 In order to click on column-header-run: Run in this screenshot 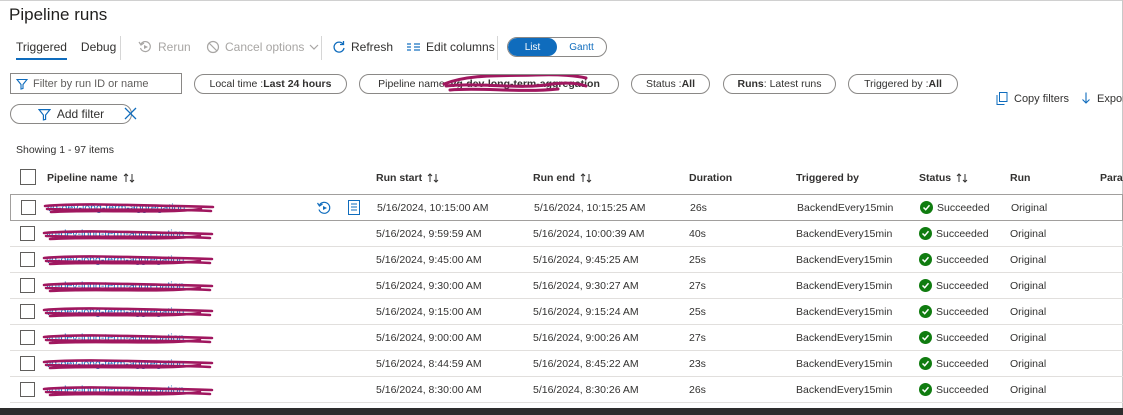, I will do `click(1020, 178)`.